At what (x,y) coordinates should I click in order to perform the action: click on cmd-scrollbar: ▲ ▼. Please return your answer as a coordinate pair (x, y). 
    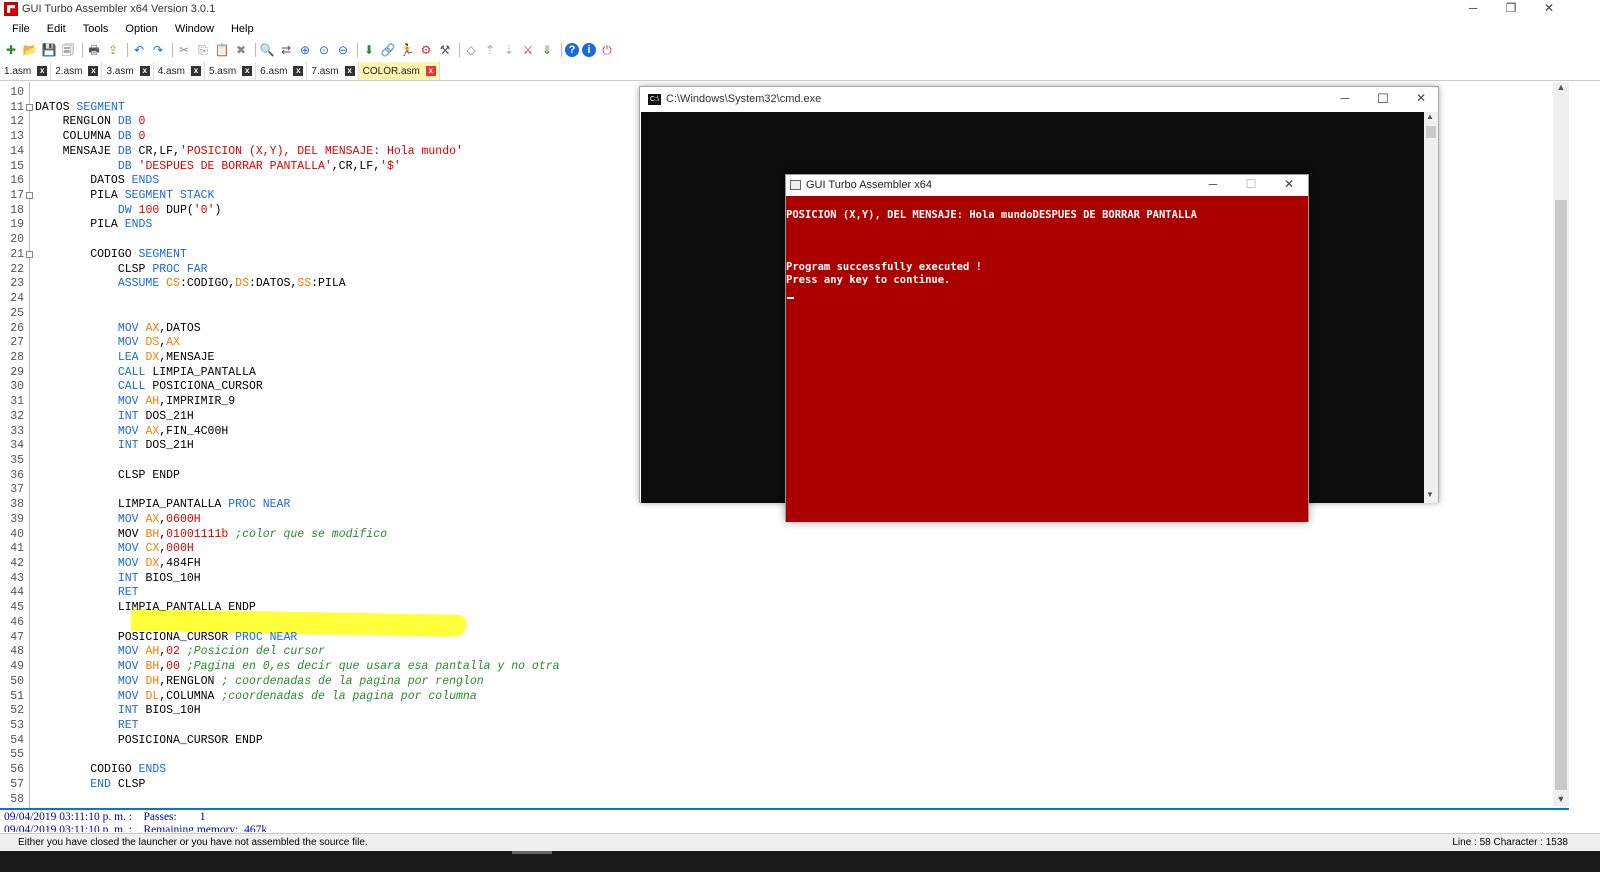
    Looking at the image, I should click on (1431, 307).